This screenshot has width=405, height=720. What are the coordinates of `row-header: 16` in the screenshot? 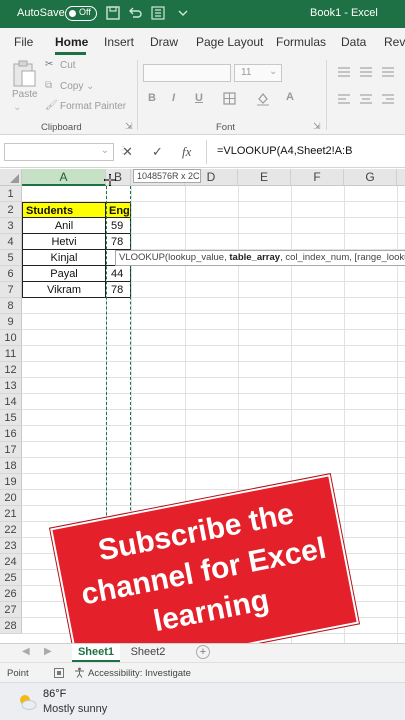 It's located at (11, 434).